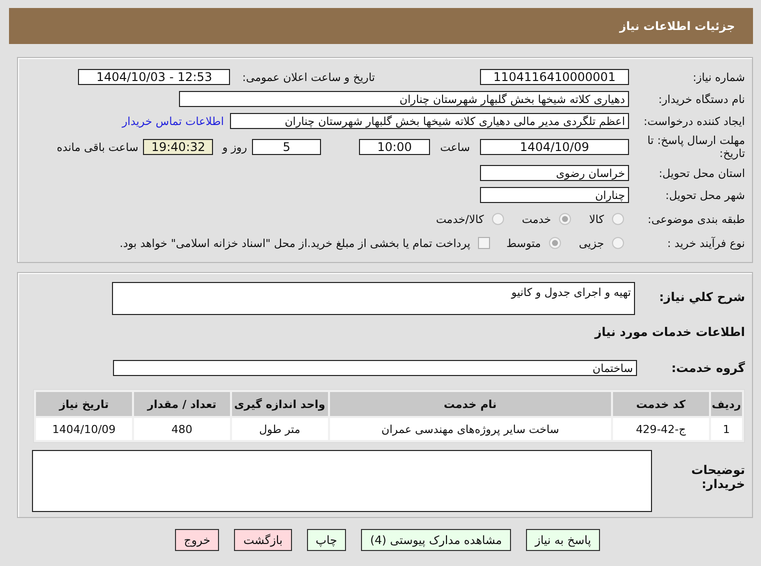 The width and height of the screenshot is (761, 566). What do you see at coordinates (660, 404) in the screenshot?
I see `column-header: کد خدمت` at bounding box center [660, 404].